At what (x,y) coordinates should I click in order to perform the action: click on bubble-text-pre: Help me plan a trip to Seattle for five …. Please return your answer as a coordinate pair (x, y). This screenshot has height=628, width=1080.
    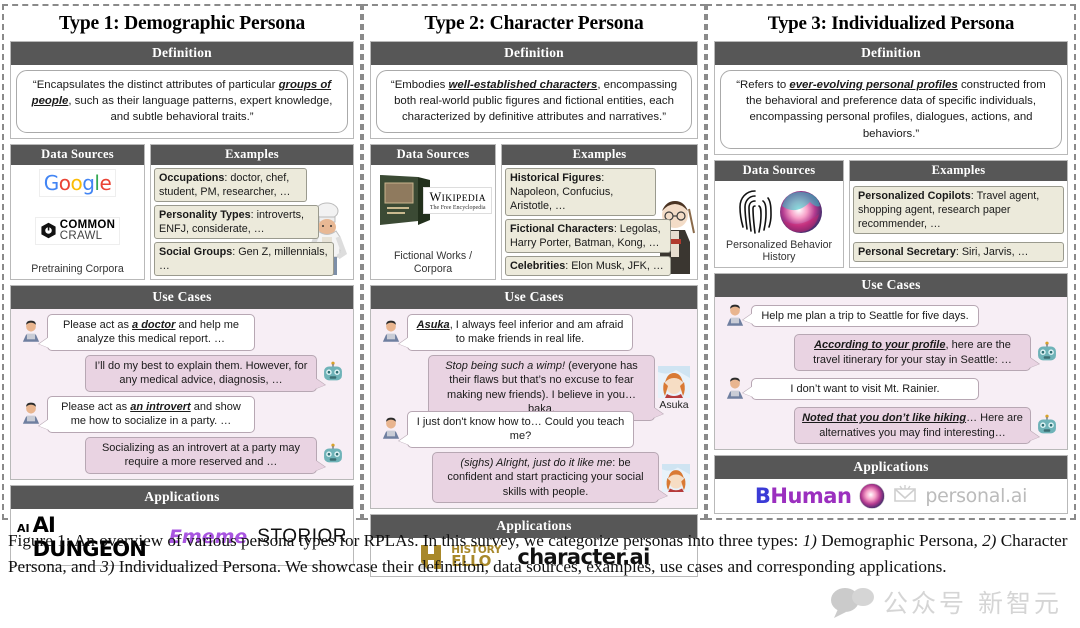
    Looking at the image, I should click on (865, 315).